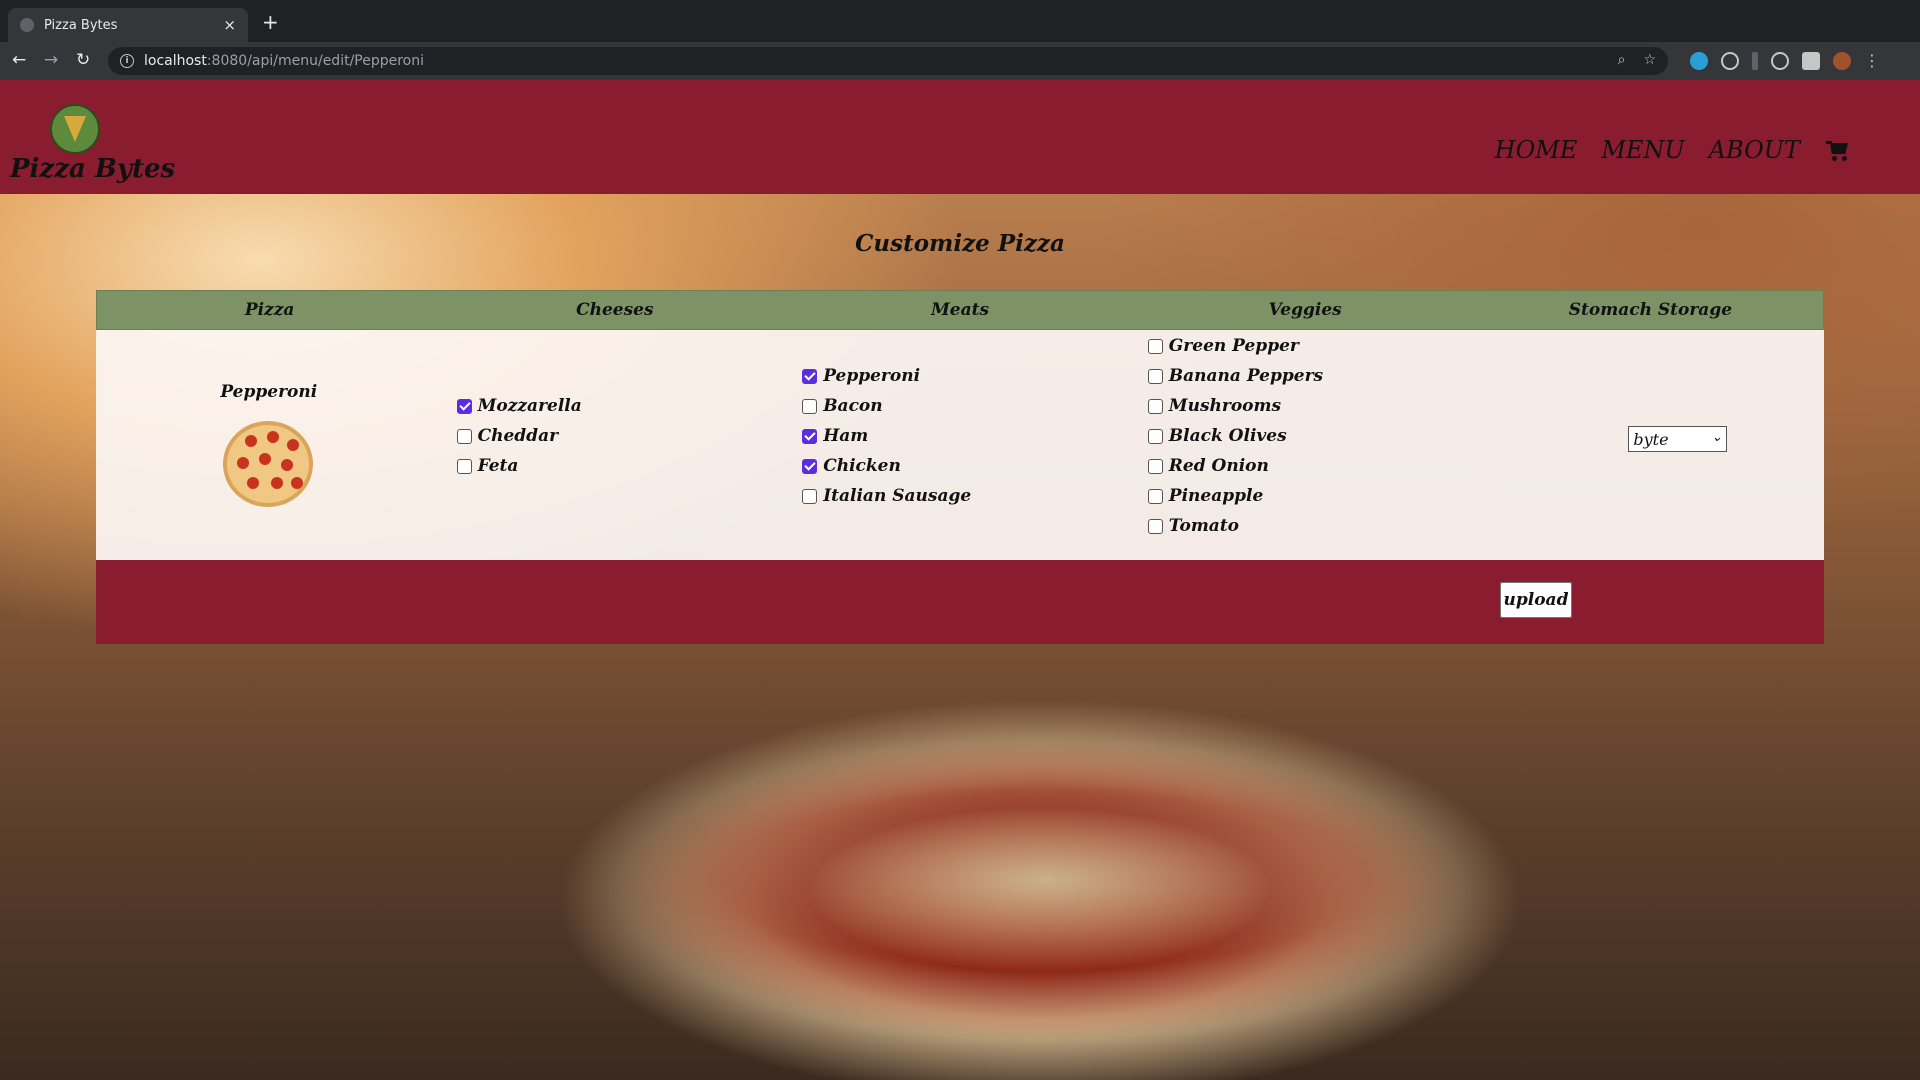  I want to click on main-nav: HOME MENU ABOUT, so click(1672, 150).